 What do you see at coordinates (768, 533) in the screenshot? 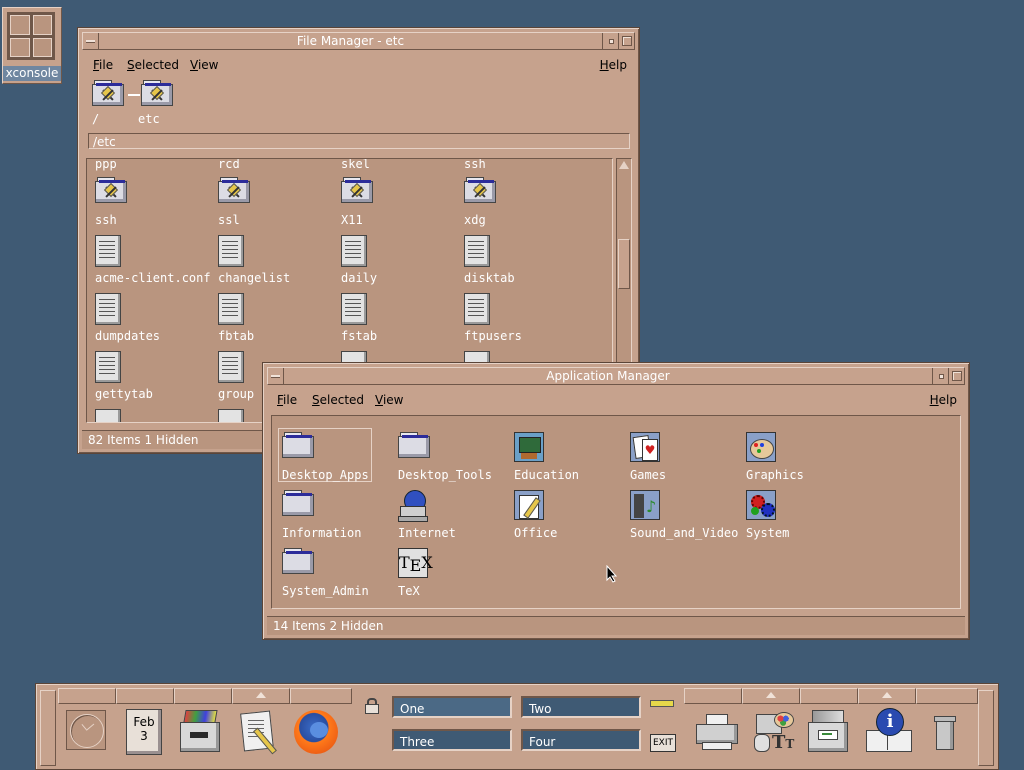
I see `app-group-label: System` at bounding box center [768, 533].